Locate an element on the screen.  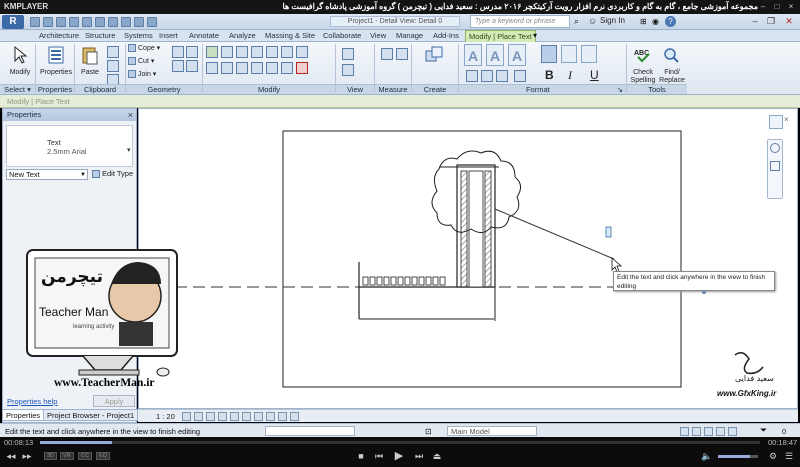
tab-collaborate: Collaborate is located at coordinates (342, 36).